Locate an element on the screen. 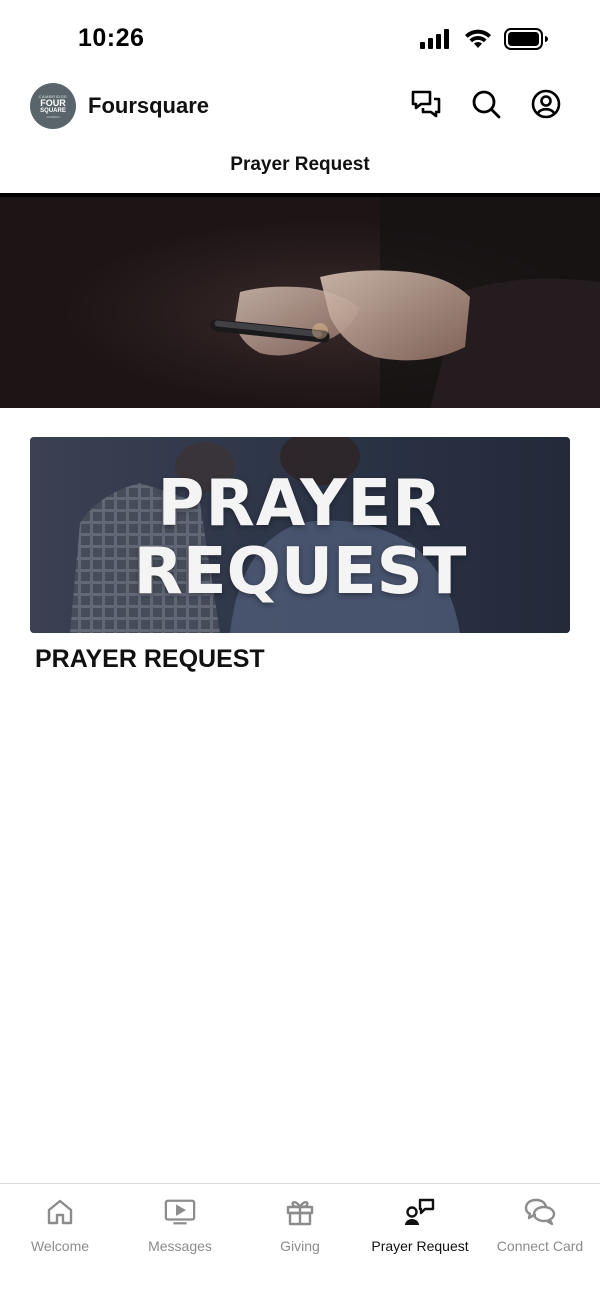 The height and width of the screenshot is (1300, 600). chat-button is located at coordinates (426, 106).